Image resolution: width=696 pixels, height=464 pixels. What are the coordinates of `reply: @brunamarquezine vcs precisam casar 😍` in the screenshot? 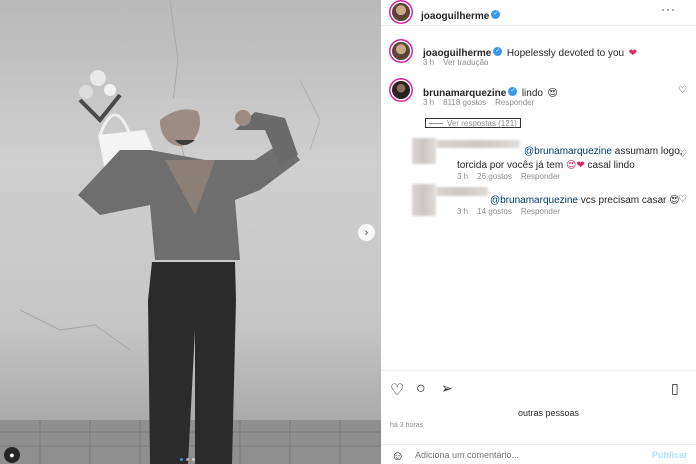 It's located at (585, 199).